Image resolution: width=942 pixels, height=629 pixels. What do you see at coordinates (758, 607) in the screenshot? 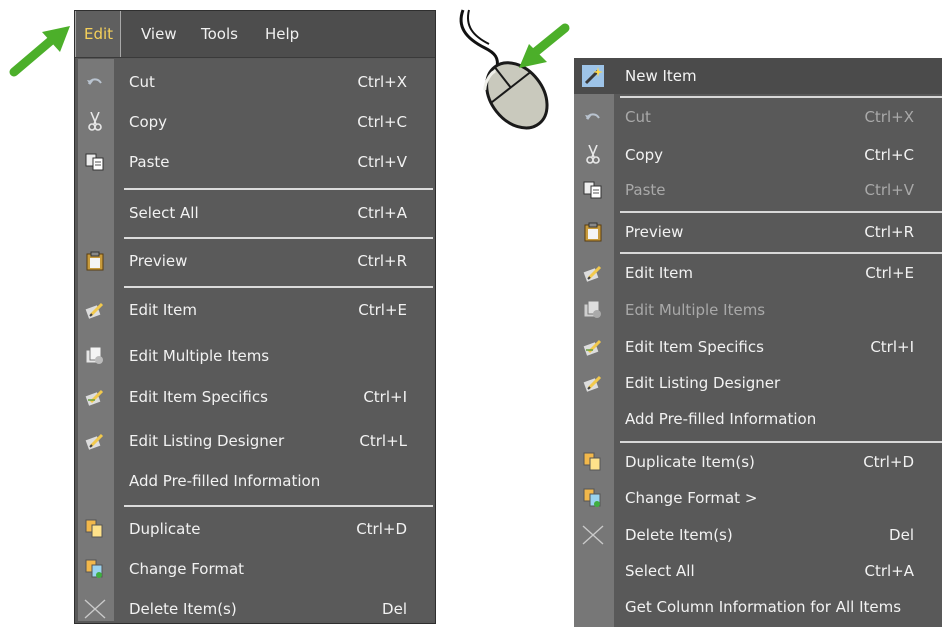
I see `menu-item-get-column-information: Get Column Information for All Items` at bounding box center [758, 607].